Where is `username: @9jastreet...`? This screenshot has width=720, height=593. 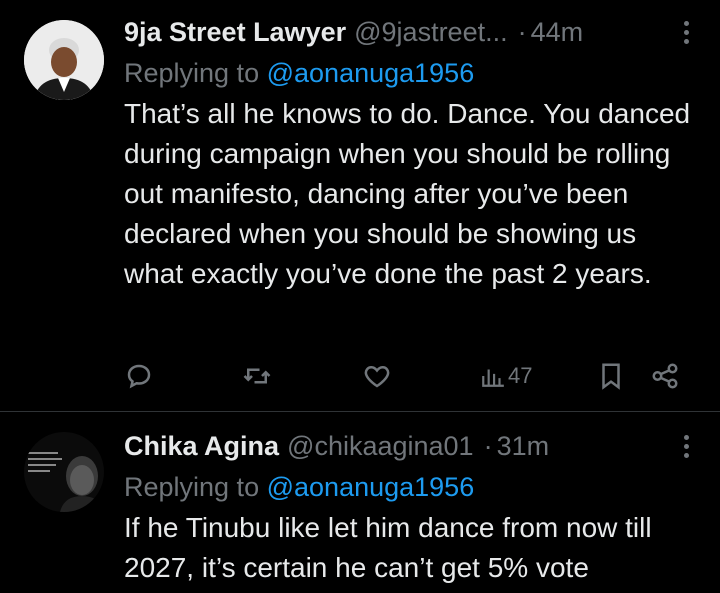 username: @9jastreet... is located at coordinates (430, 32).